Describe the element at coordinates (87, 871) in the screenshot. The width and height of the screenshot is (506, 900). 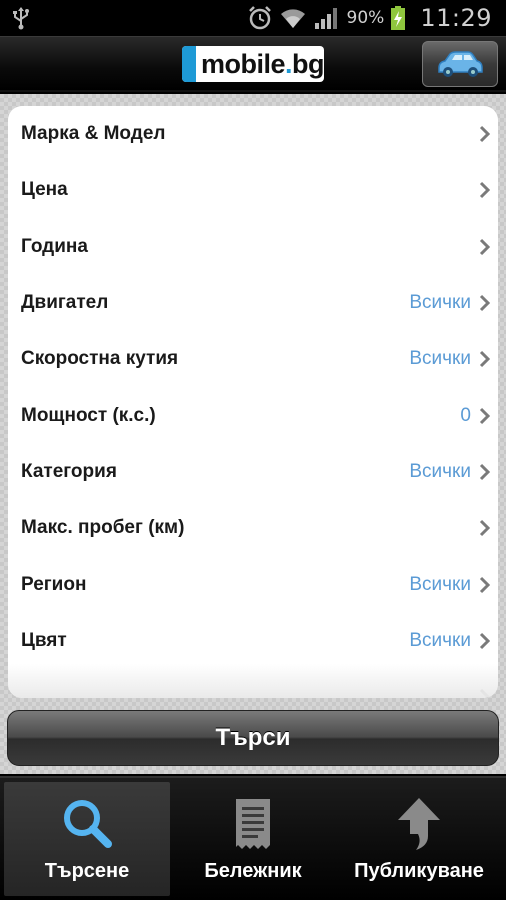
I see `tab-label: Търсене` at that location.